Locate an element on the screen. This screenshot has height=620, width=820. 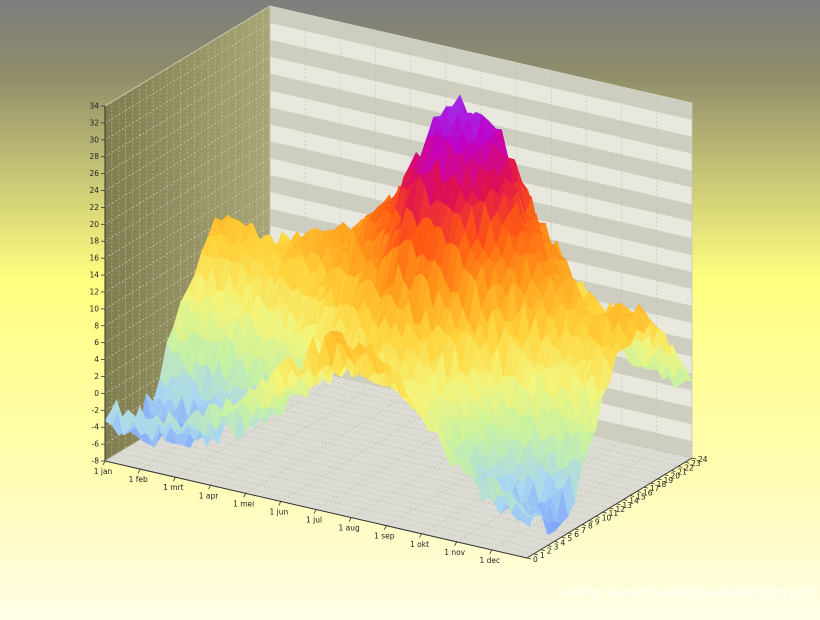
x-tick-label: 1 jan is located at coordinates (103, 471).